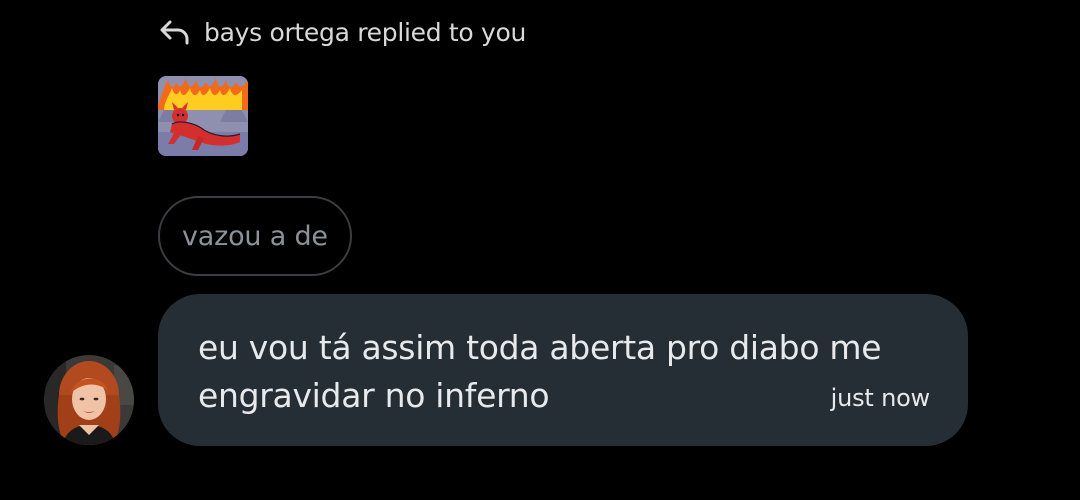 The image size is (1080, 500). I want to click on reply-arrow-icon, so click(174, 32).